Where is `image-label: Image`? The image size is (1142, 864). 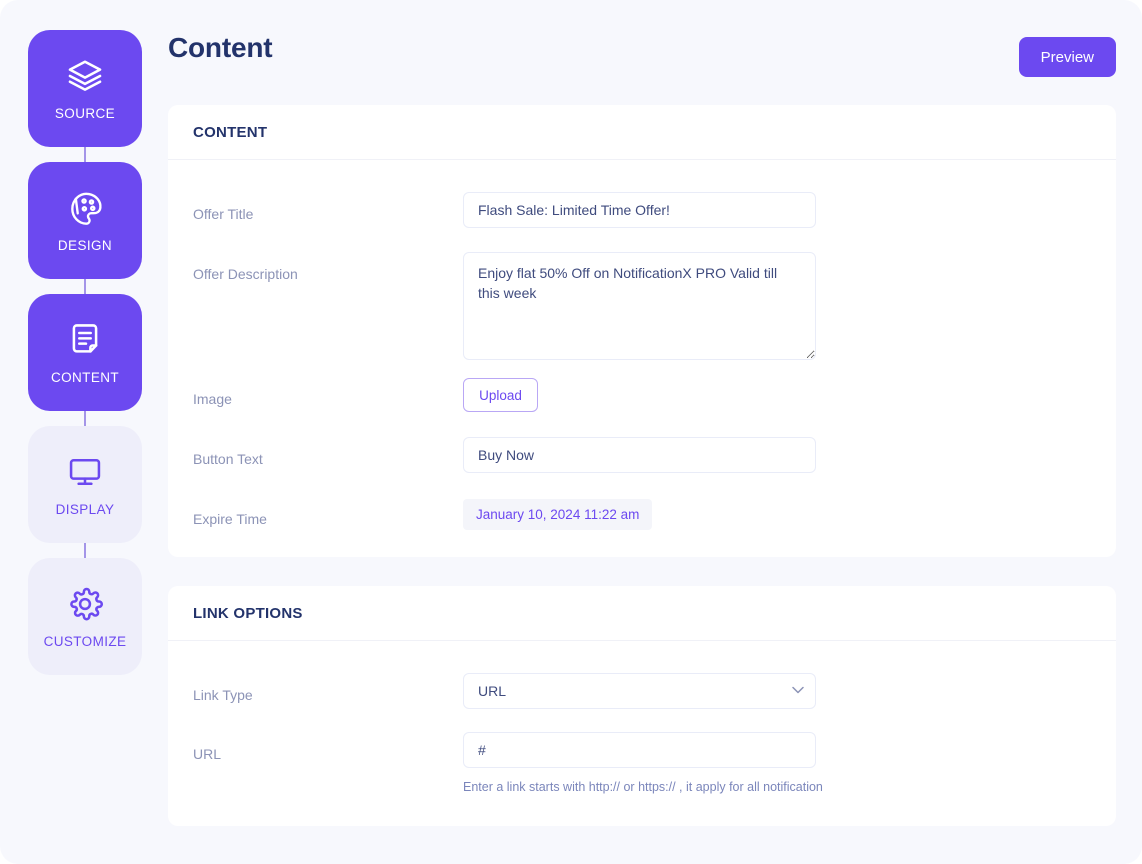 image-label: Image is located at coordinates (212, 399).